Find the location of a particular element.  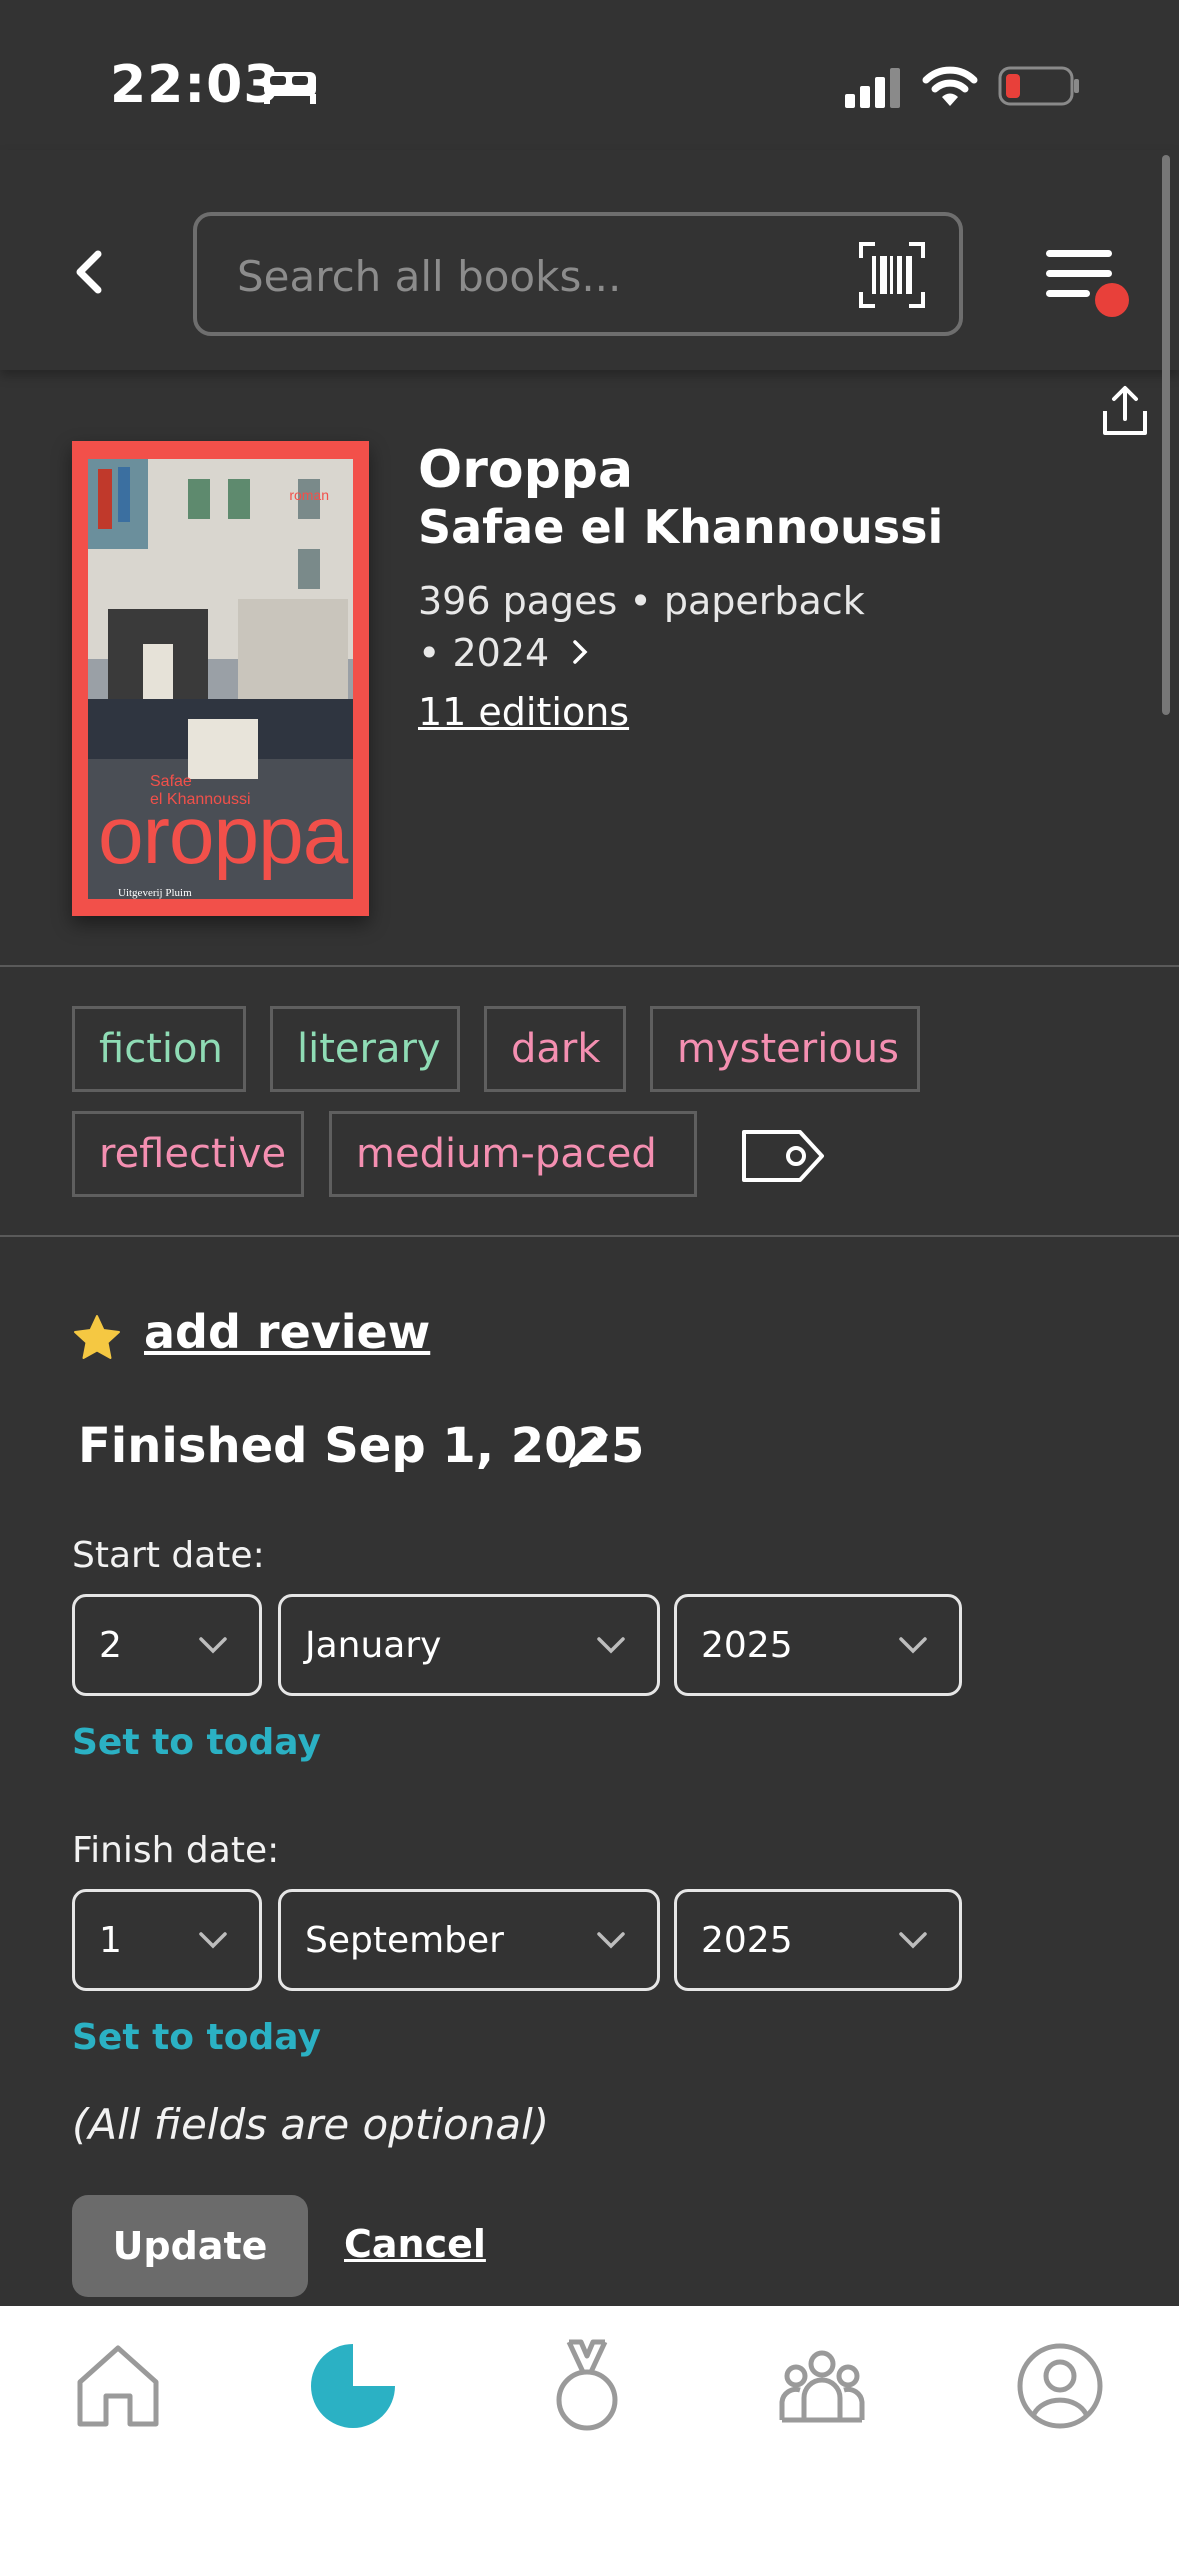

finished-date-heading: Finished Sep 1, 2025 is located at coordinates (361, 1446).